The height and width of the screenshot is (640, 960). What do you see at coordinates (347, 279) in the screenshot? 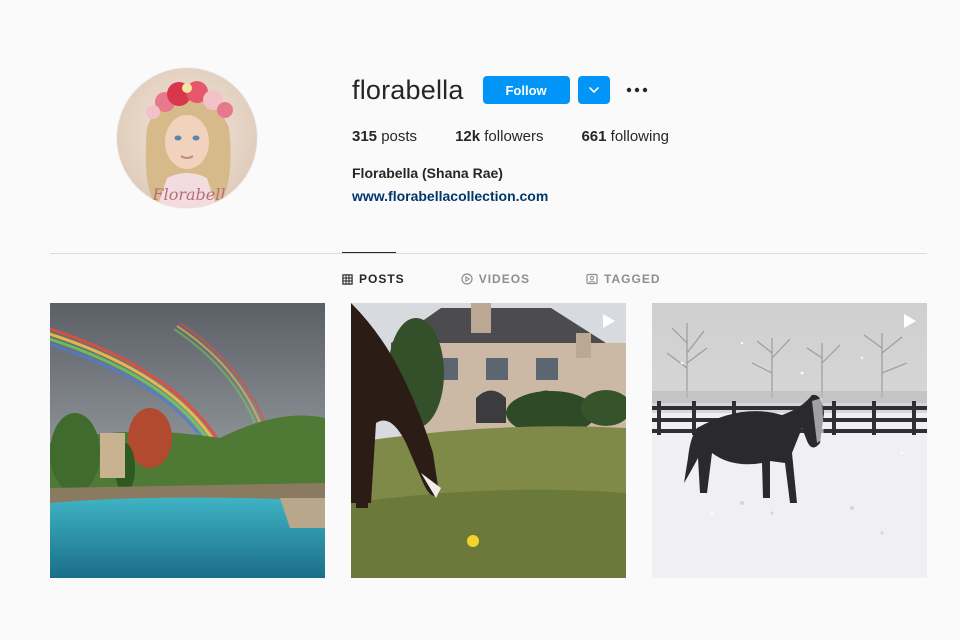
I see `grid-icon` at bounding box center [347, 279].